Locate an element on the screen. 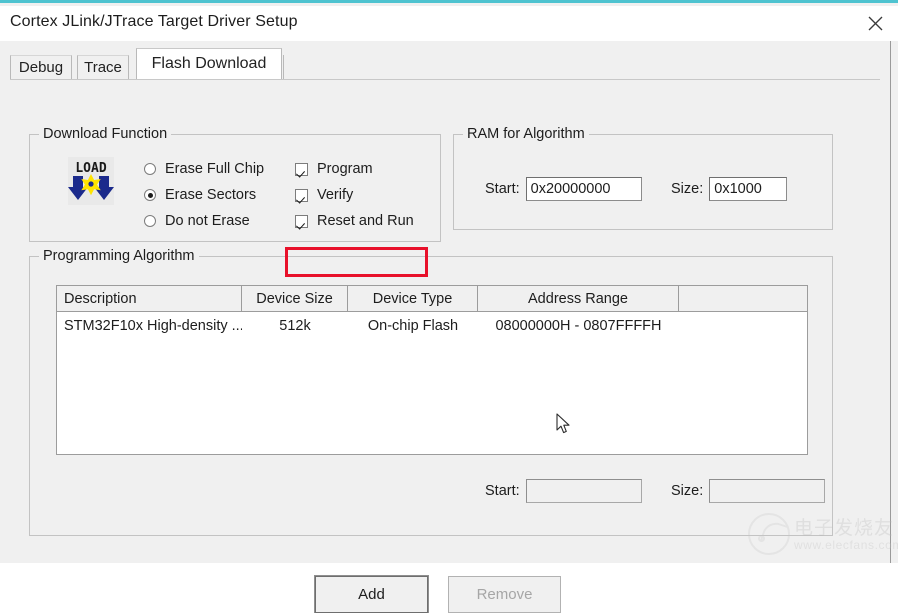  cell-extra is located at coordinates (743, 325).